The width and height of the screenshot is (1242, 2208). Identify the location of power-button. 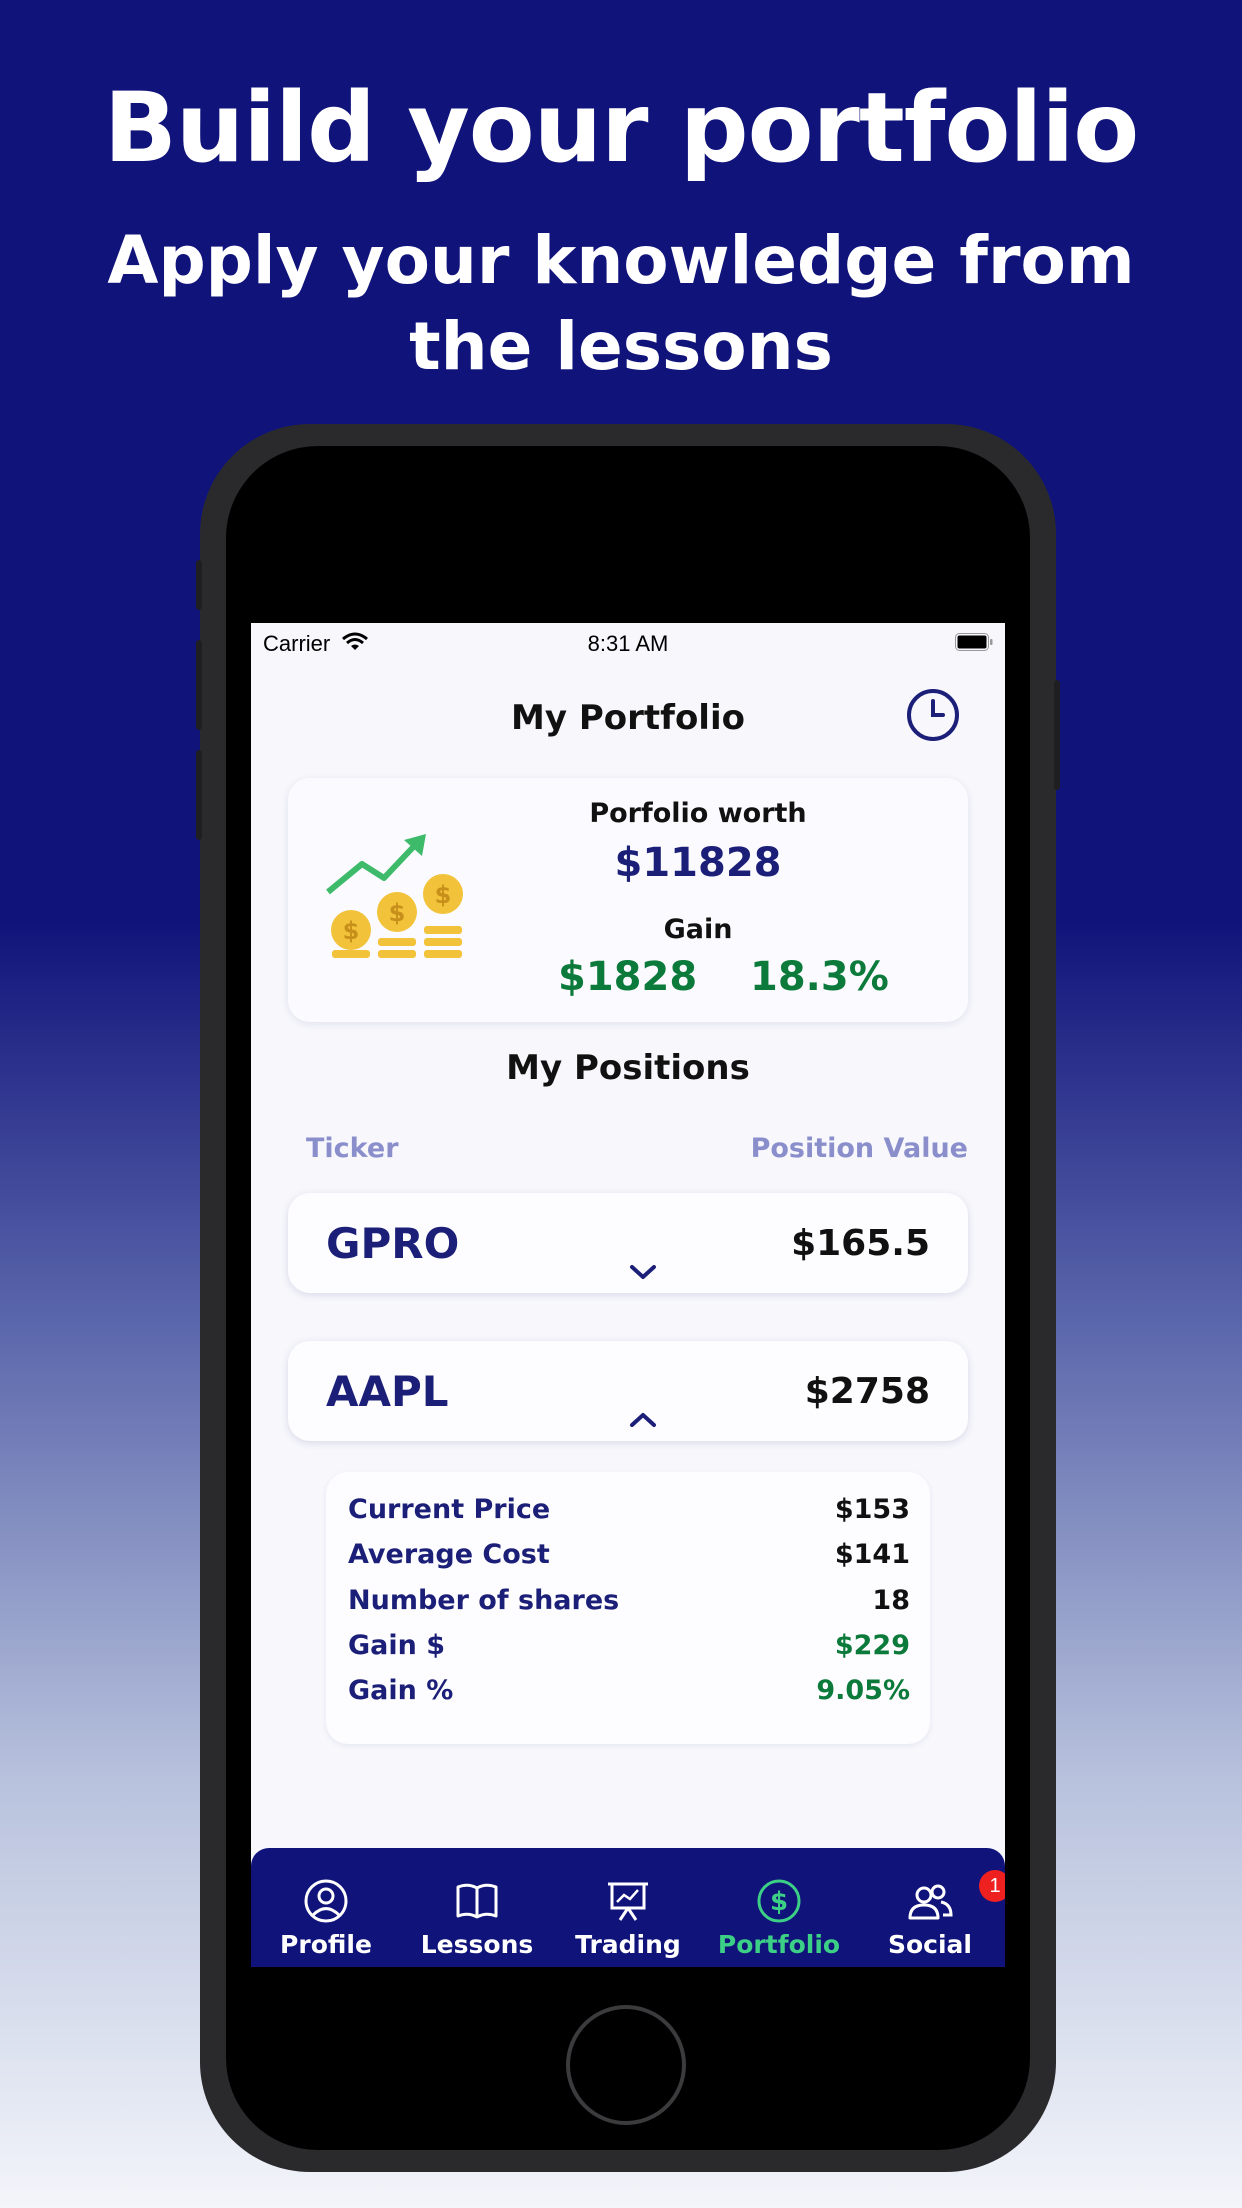
(1057, 735).